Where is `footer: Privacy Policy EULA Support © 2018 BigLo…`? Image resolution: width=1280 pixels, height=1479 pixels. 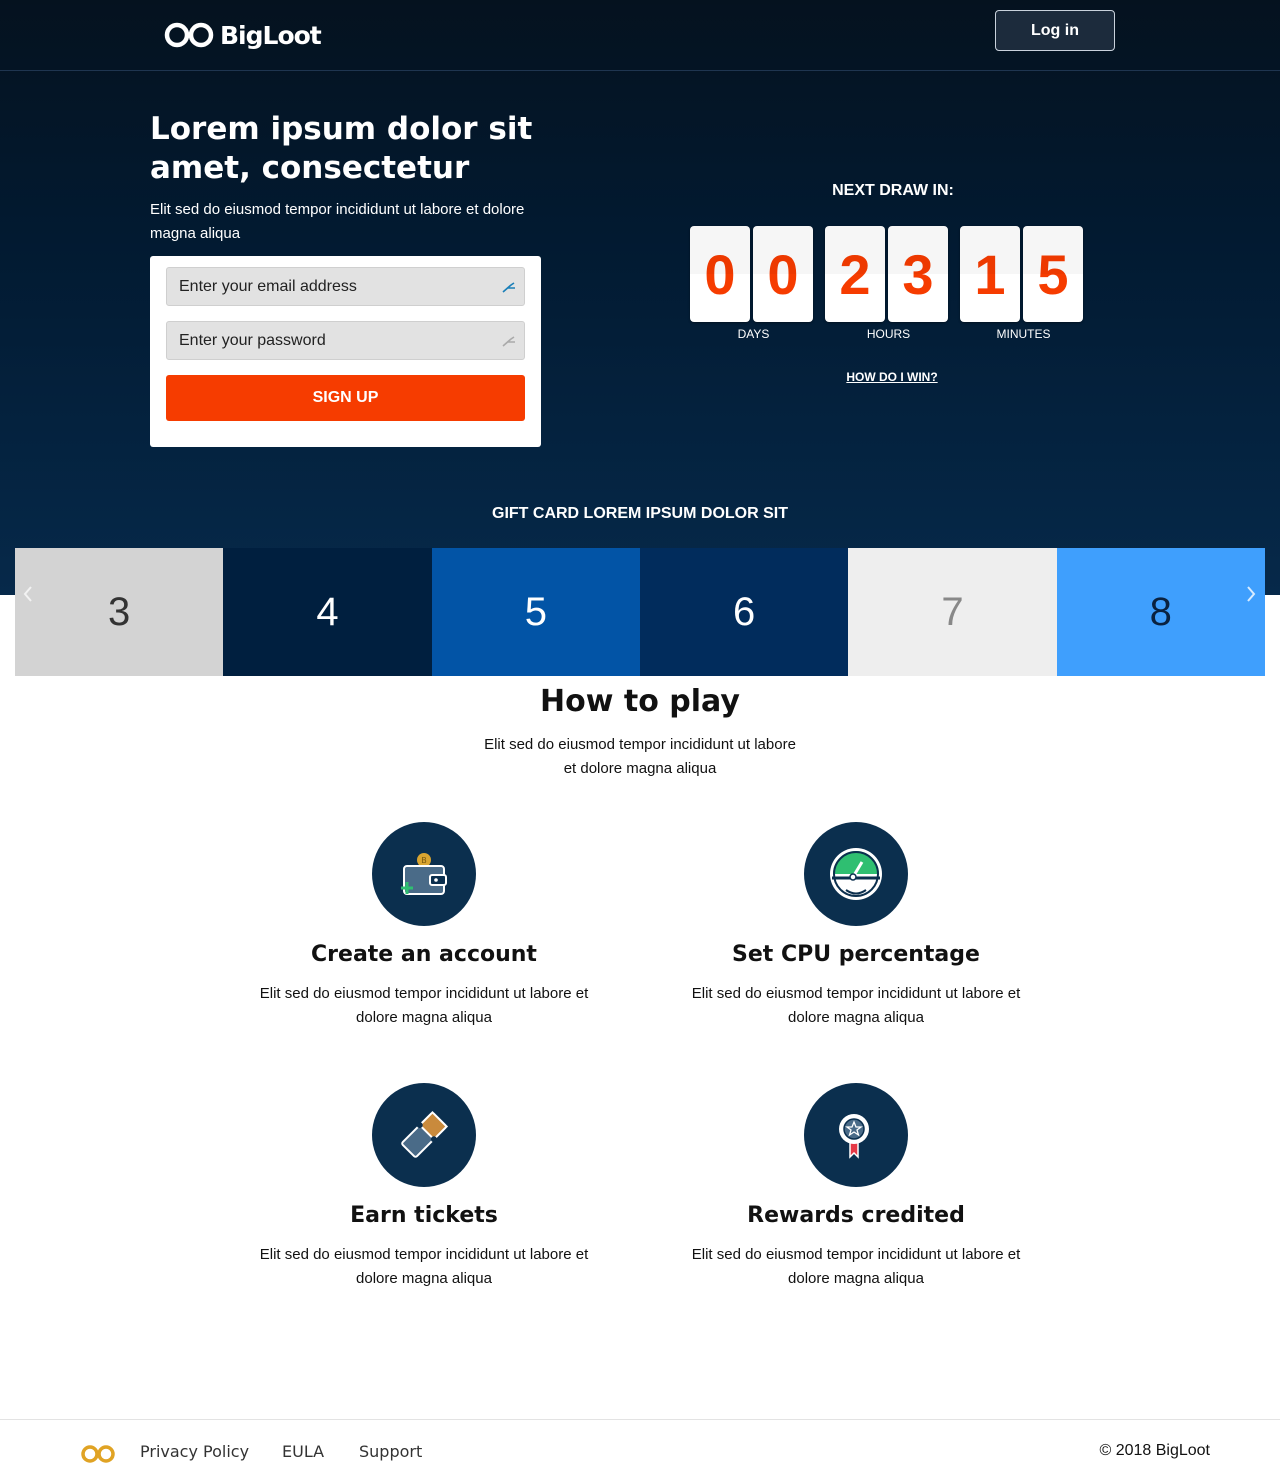
footer: Privacy Policy EULA Support © 2018 BigLo… is located at coordinates (640, 1449).